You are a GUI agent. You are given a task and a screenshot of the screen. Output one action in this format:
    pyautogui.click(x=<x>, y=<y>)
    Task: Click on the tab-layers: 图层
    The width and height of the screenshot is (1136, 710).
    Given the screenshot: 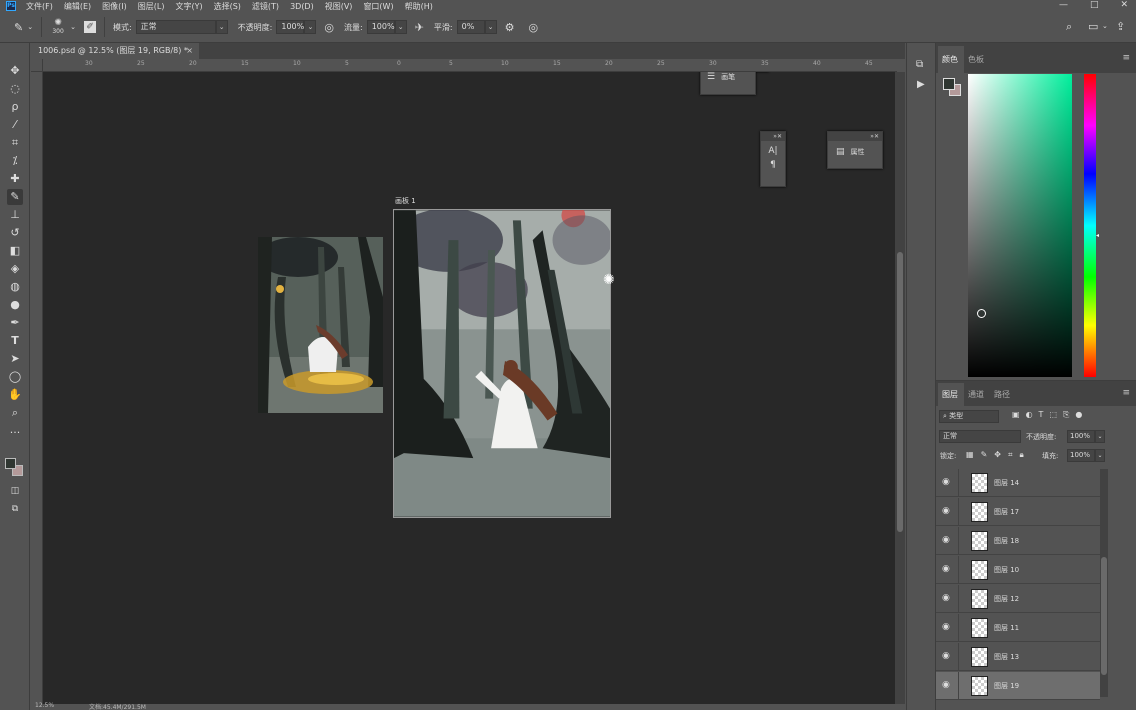 What is the action you would take?
    pyautogui.click(x=951, y=394)
    